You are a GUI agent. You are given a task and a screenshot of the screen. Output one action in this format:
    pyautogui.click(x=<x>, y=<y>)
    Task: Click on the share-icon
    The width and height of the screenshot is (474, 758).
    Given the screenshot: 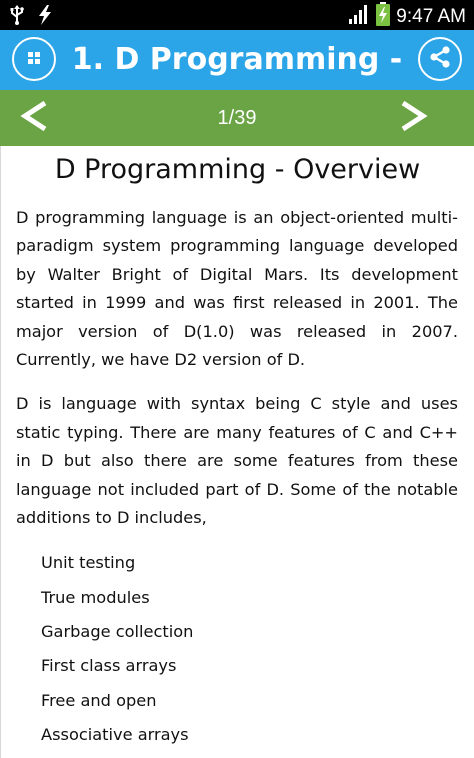 What is the action you would take?
    pyautogui.click(x=440, y=59)
    